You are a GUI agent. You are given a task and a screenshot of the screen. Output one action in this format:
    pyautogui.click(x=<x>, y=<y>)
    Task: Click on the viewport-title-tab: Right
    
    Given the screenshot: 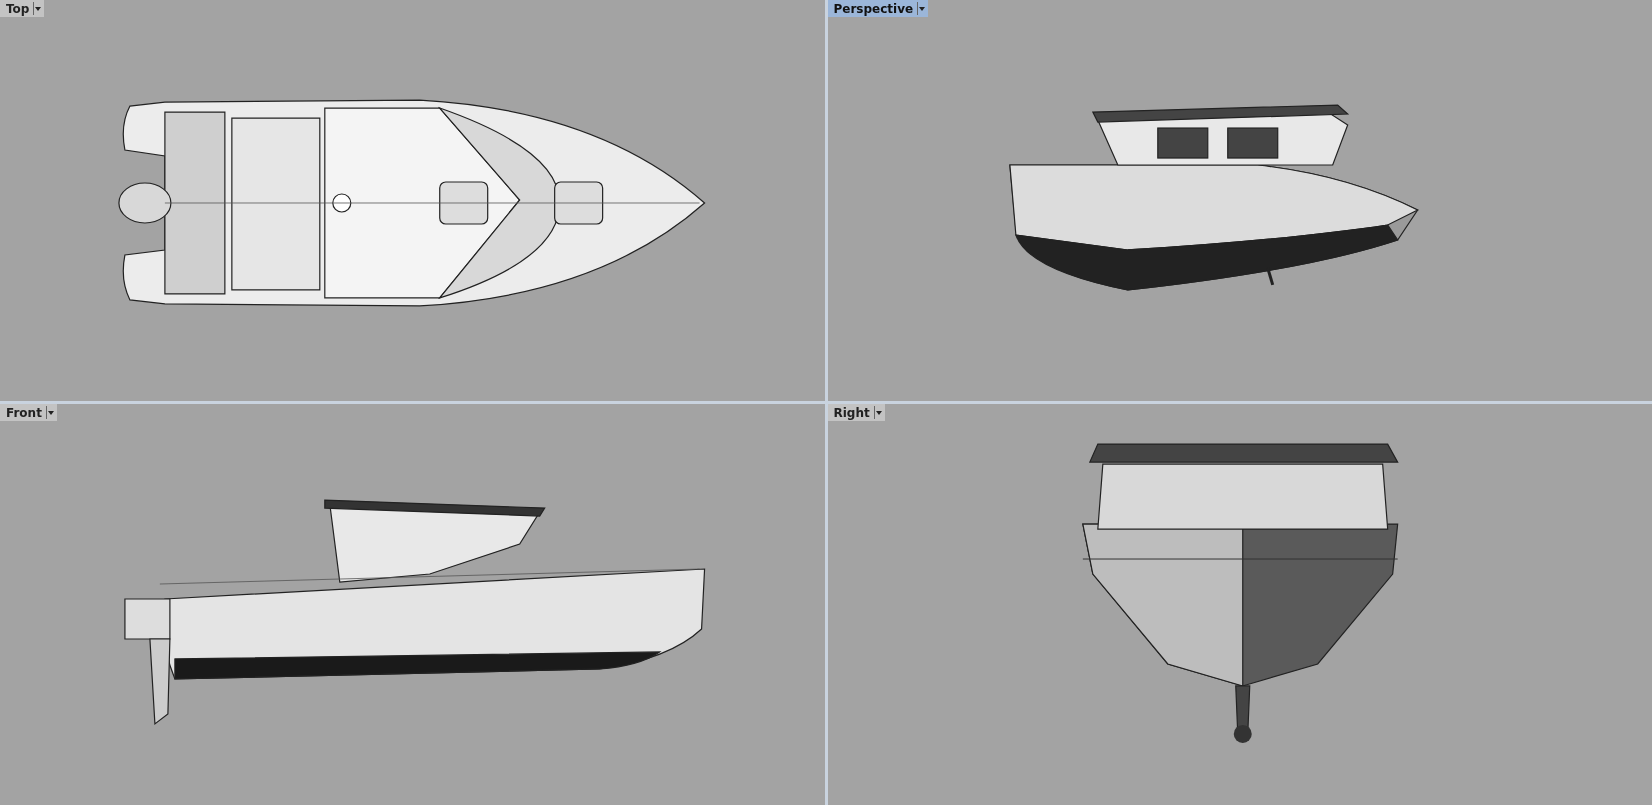 What is the action you would take?
    pyautogui.click(x=856, y=412)
    